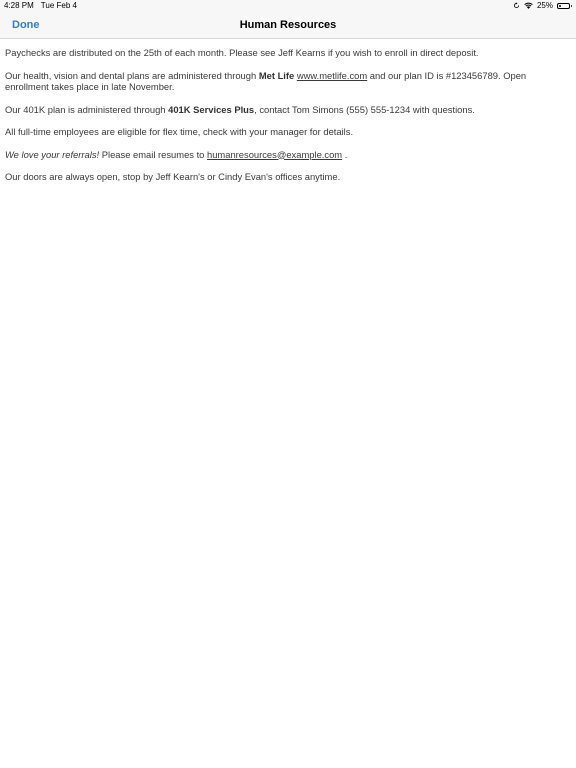  What do you see at coordinates (274, 154) in the screenshot?
I see `hr-email-link: humanresources@example.com` at bounding box center [274, 154].